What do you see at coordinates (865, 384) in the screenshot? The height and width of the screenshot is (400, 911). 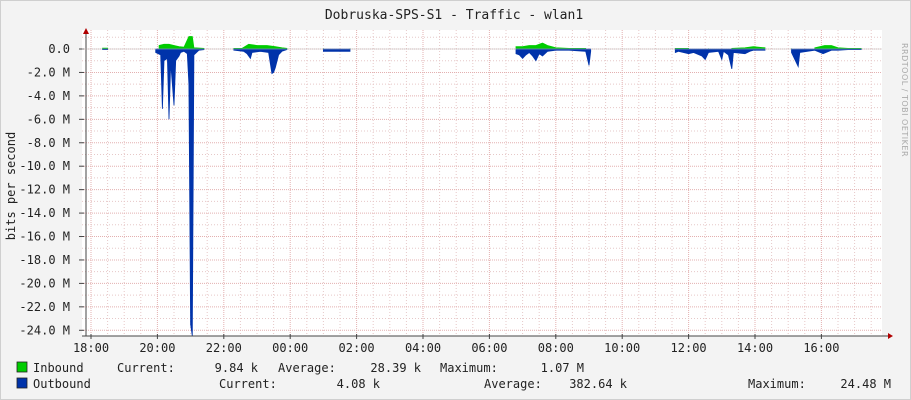 I see `legend-outbound-maximum: 24.48 M` at bounding box center [865, 384].